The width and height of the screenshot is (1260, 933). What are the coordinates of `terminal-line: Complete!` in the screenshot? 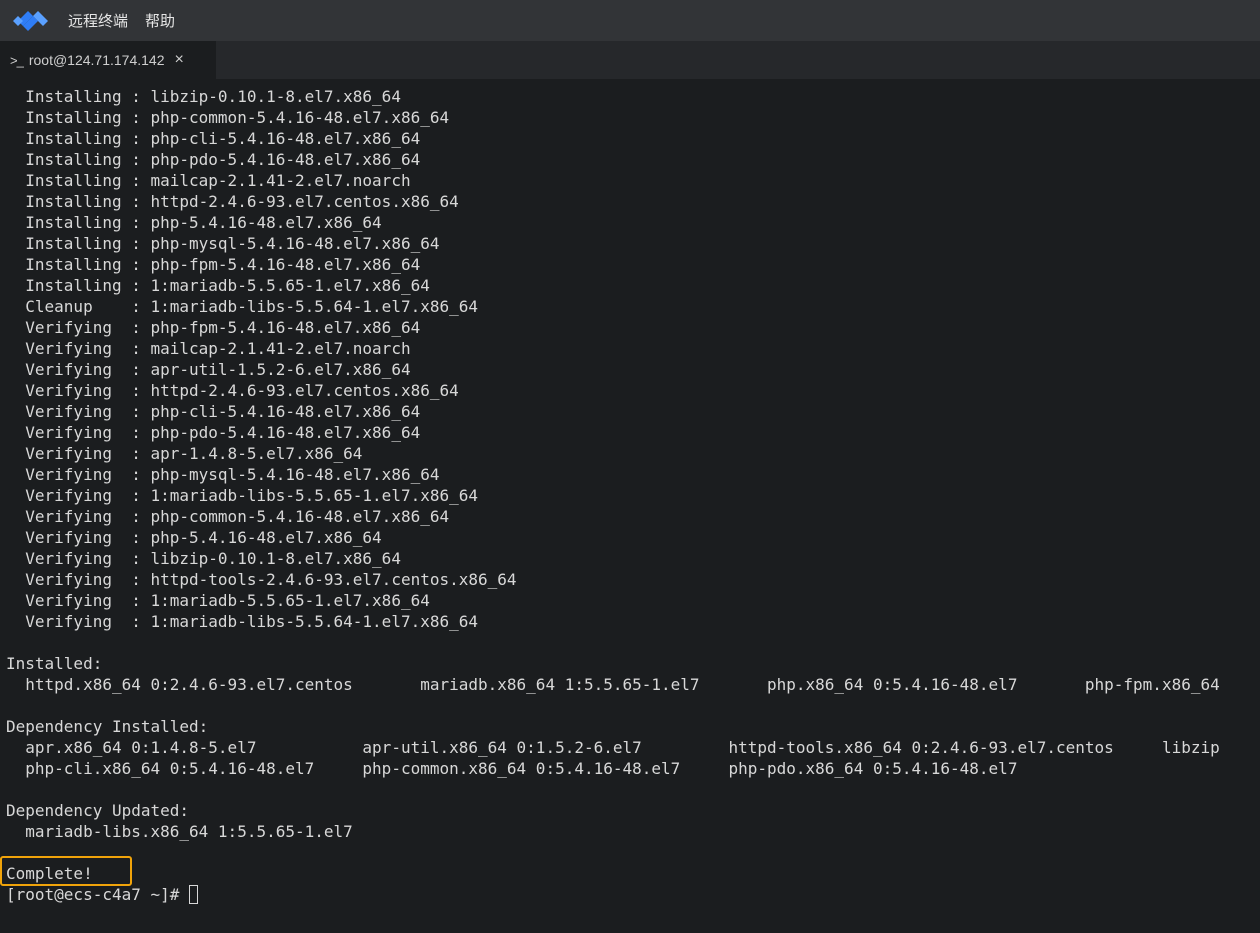 It's located at (49, 873).